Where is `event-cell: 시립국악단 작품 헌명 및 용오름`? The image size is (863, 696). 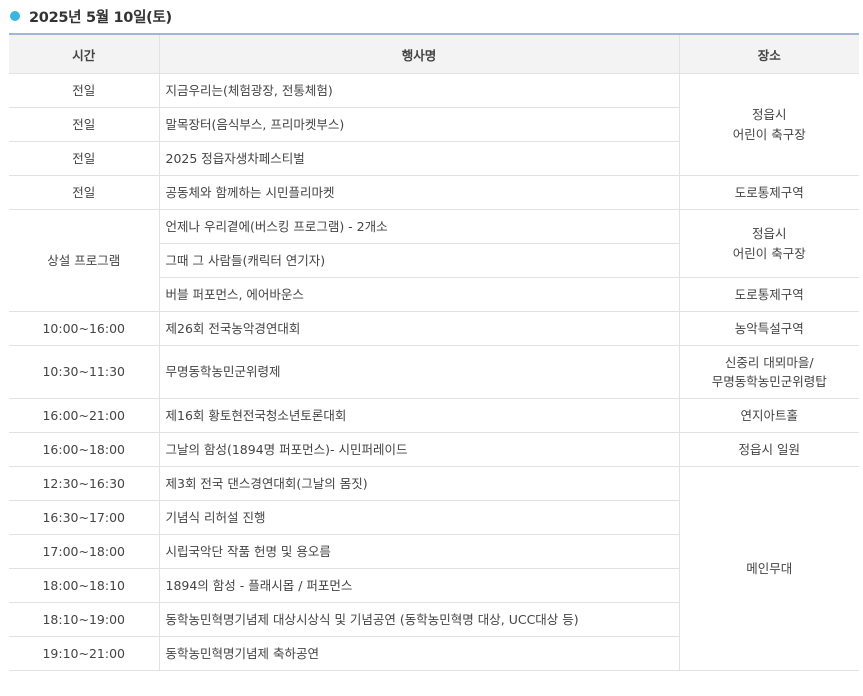 event-cell: 시립국악단 작품 헌명 및 용오름 is located at coordinates (418, 551).